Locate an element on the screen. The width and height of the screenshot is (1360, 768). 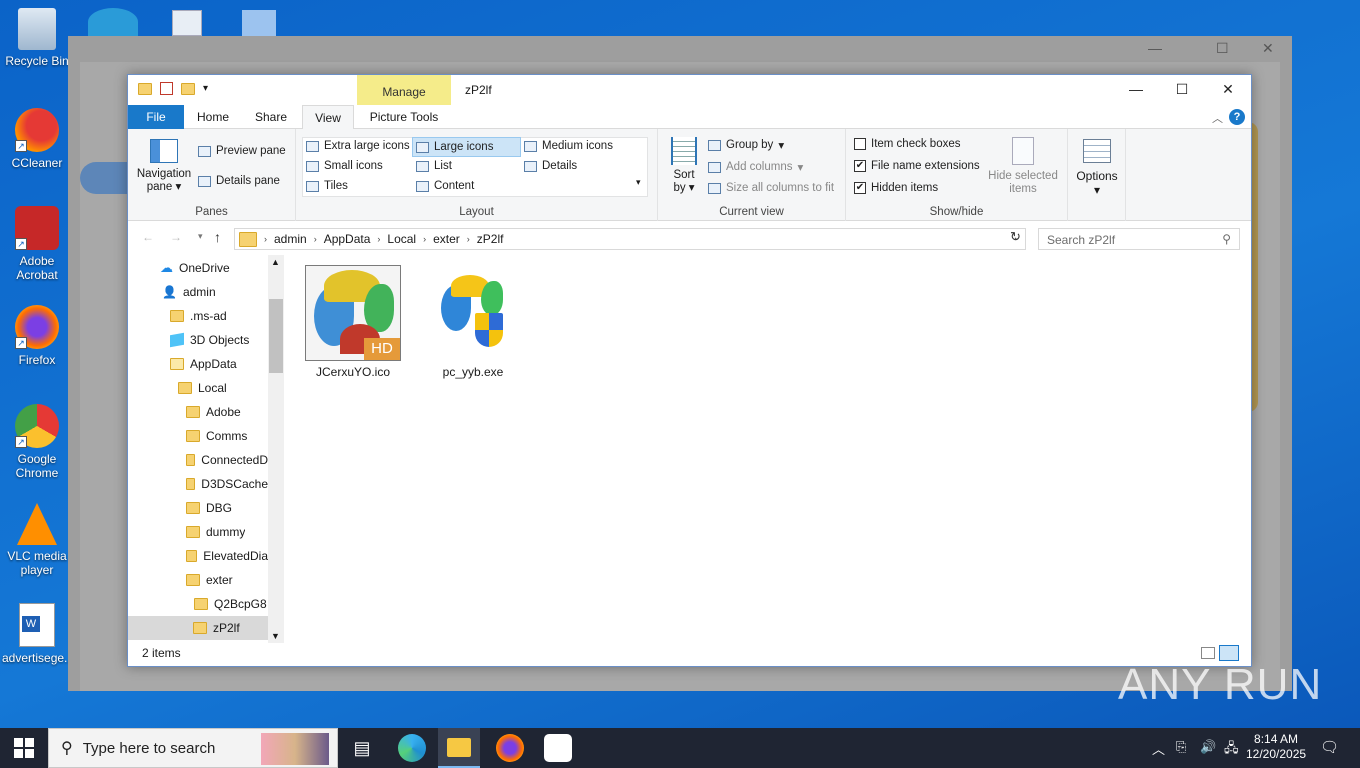
windows-start-icon is located at coordinates (24, 748).